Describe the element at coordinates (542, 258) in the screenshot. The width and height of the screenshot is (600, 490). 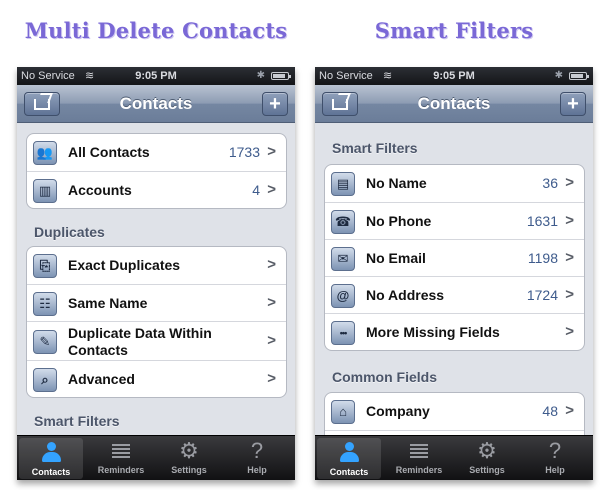
I see `row-count: 1198` at that location.